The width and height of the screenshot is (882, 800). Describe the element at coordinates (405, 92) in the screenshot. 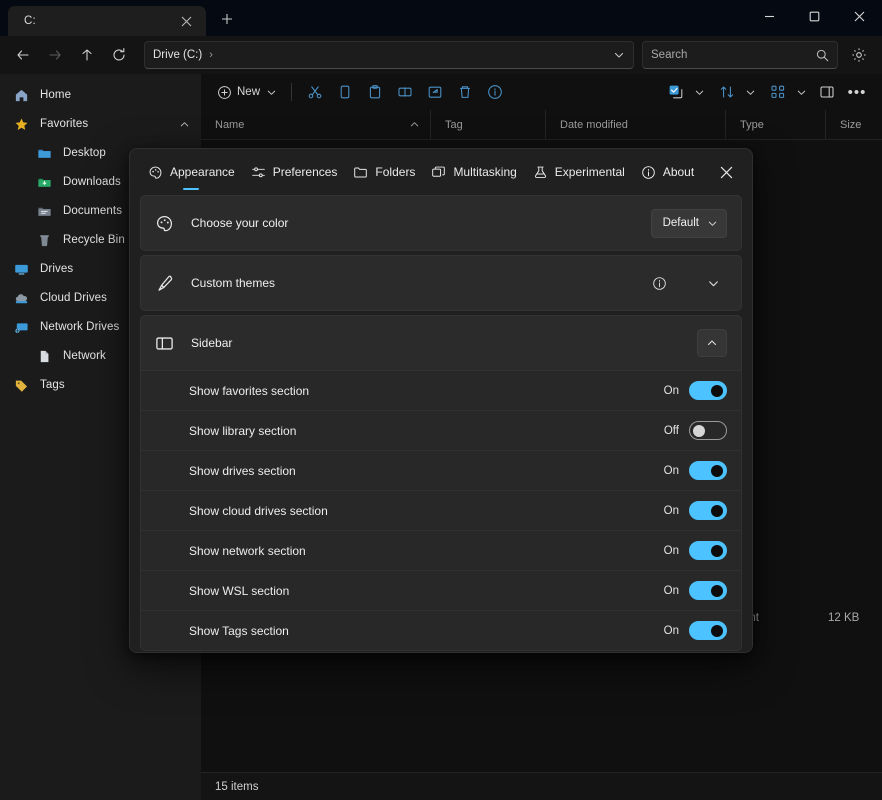

I see `rename-button` at that location.